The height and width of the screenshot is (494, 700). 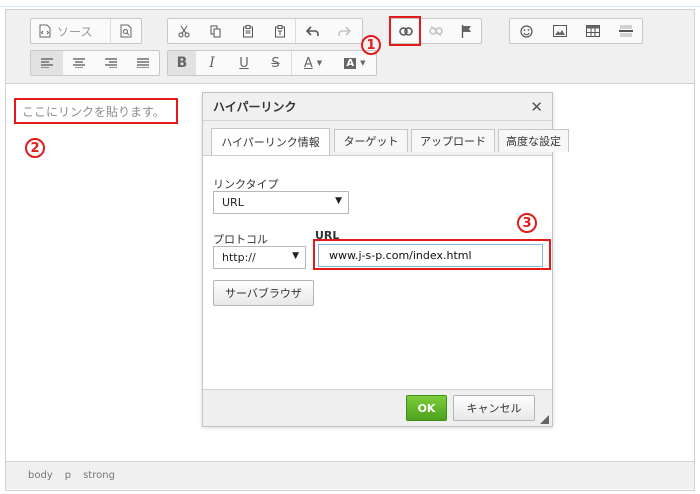 I want to click on cut-button, so click(x=184, y=31).